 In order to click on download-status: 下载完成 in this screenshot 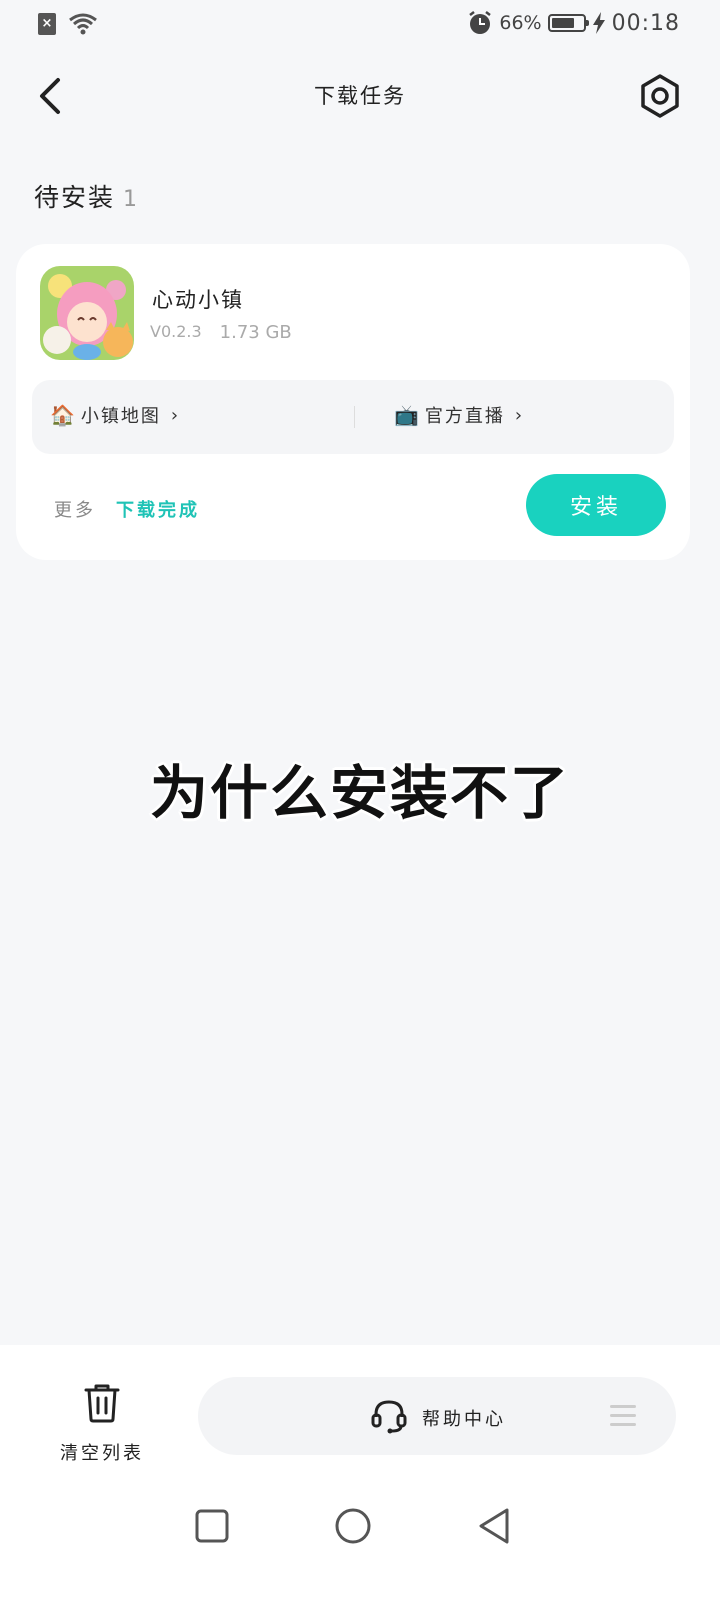, I will do `click(158, 510)`.